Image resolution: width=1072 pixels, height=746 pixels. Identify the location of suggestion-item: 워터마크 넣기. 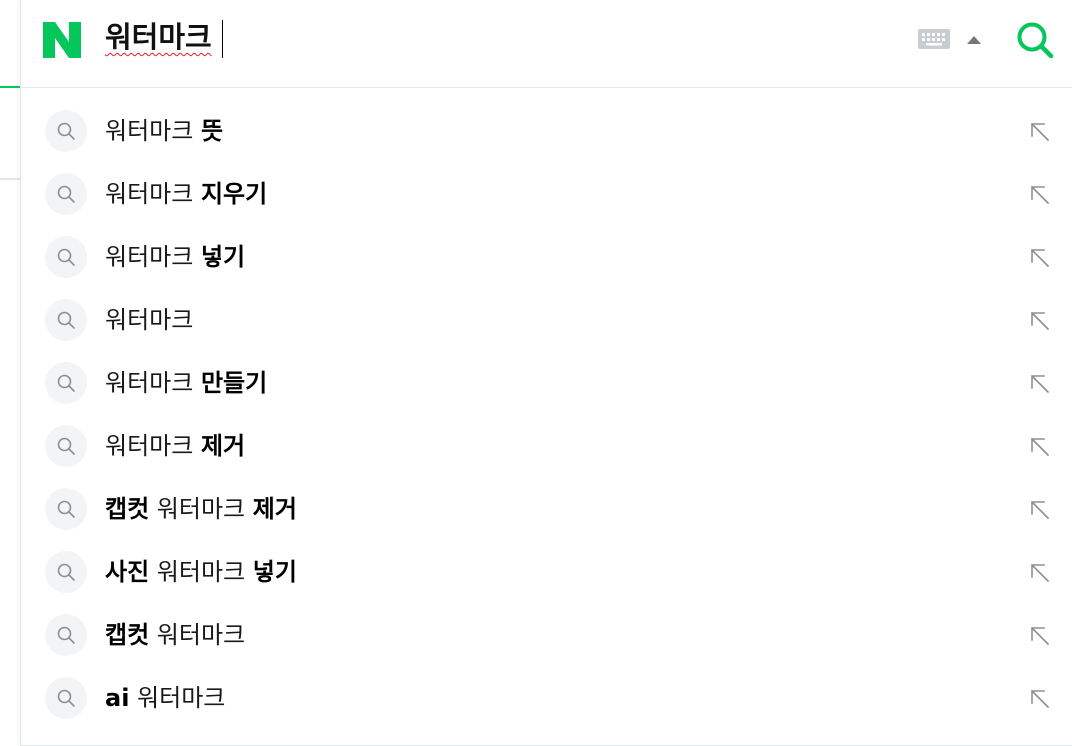
(546, 257).